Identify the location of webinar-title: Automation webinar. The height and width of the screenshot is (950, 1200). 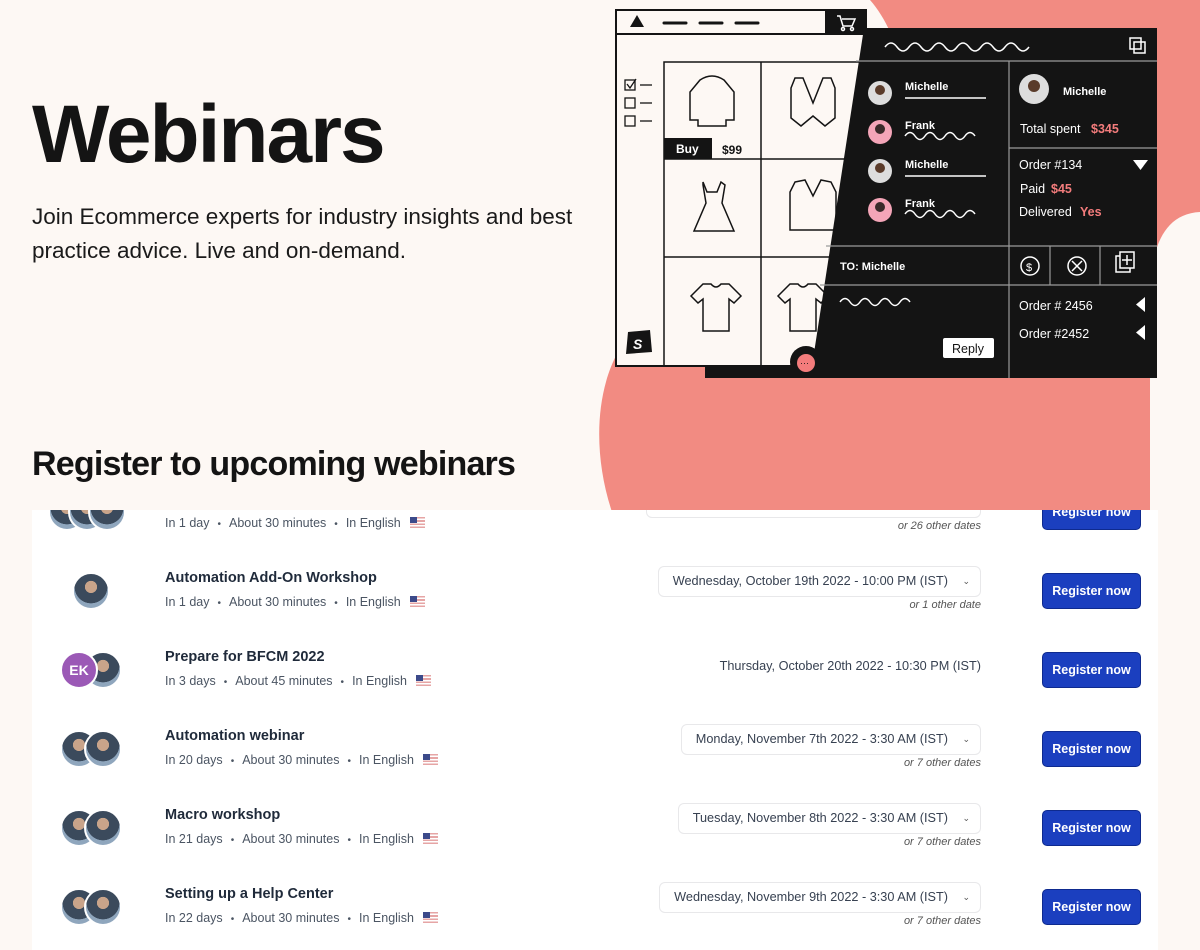
(234, 736).